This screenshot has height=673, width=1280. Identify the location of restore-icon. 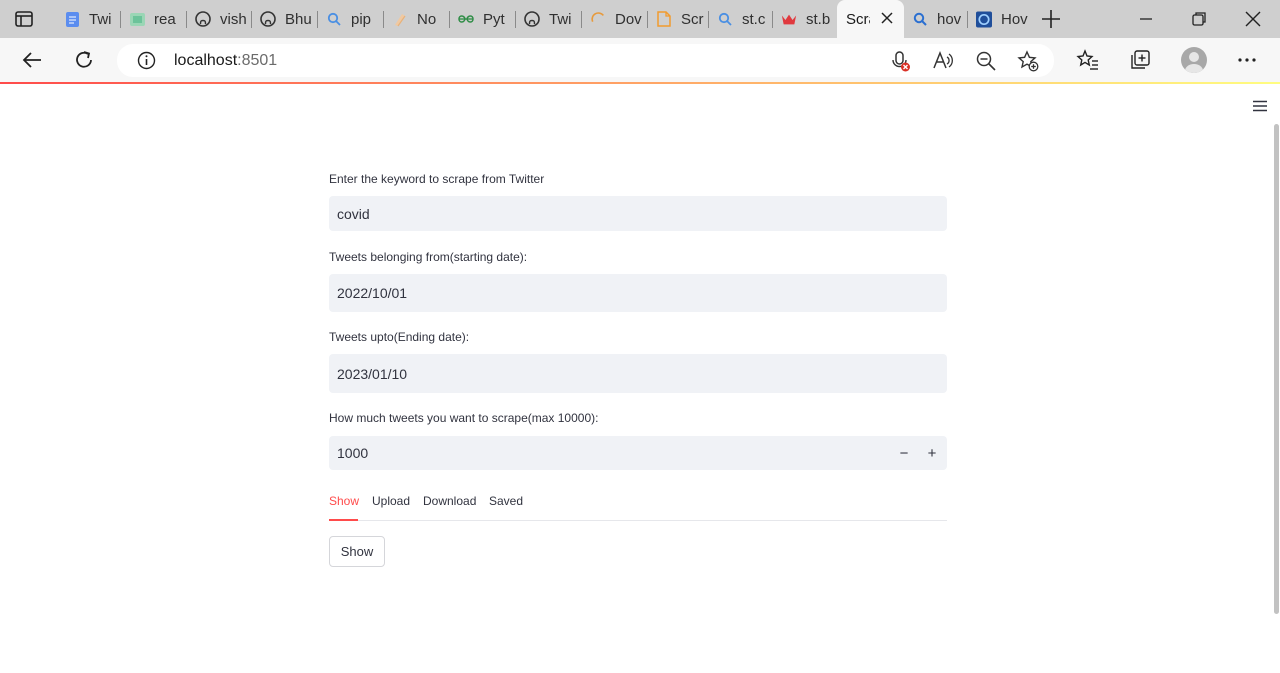
(1199, 19).